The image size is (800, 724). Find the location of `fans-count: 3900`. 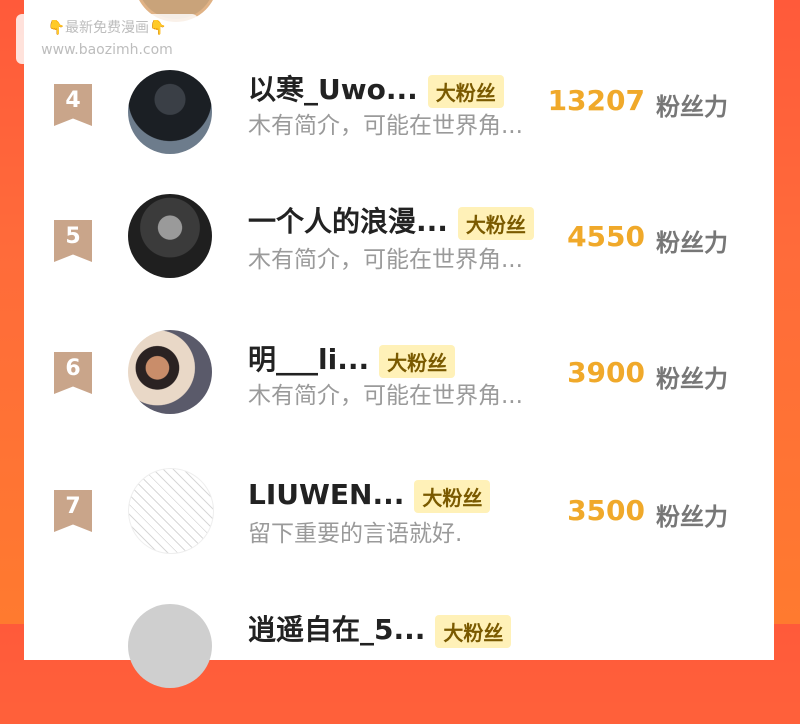

fans-count: 3900 is located at coordinates (606, 372).